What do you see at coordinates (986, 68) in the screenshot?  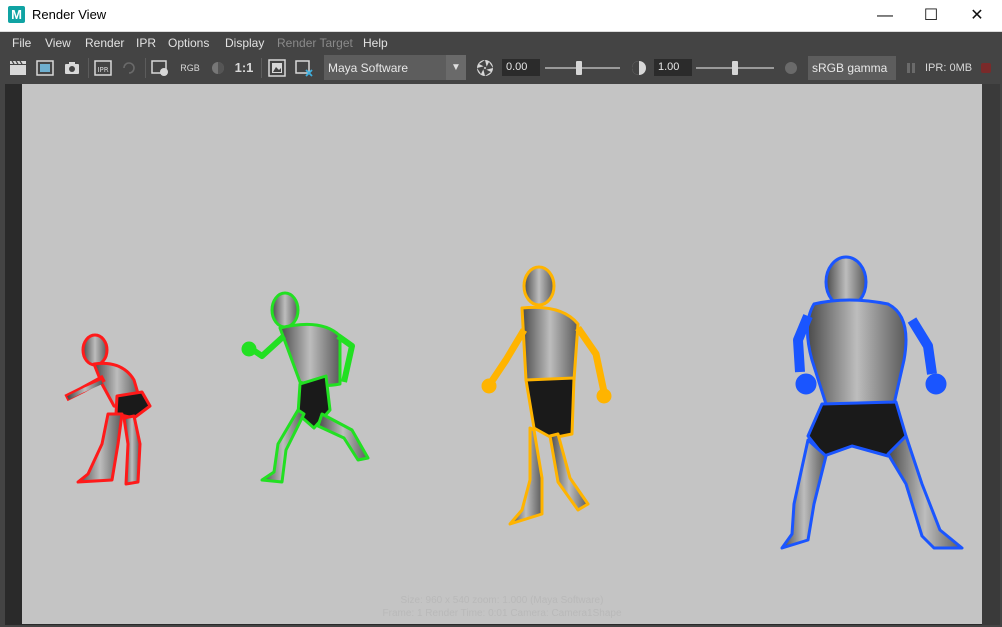 I see `stop-render-icon` at bounding box center [986, 68].